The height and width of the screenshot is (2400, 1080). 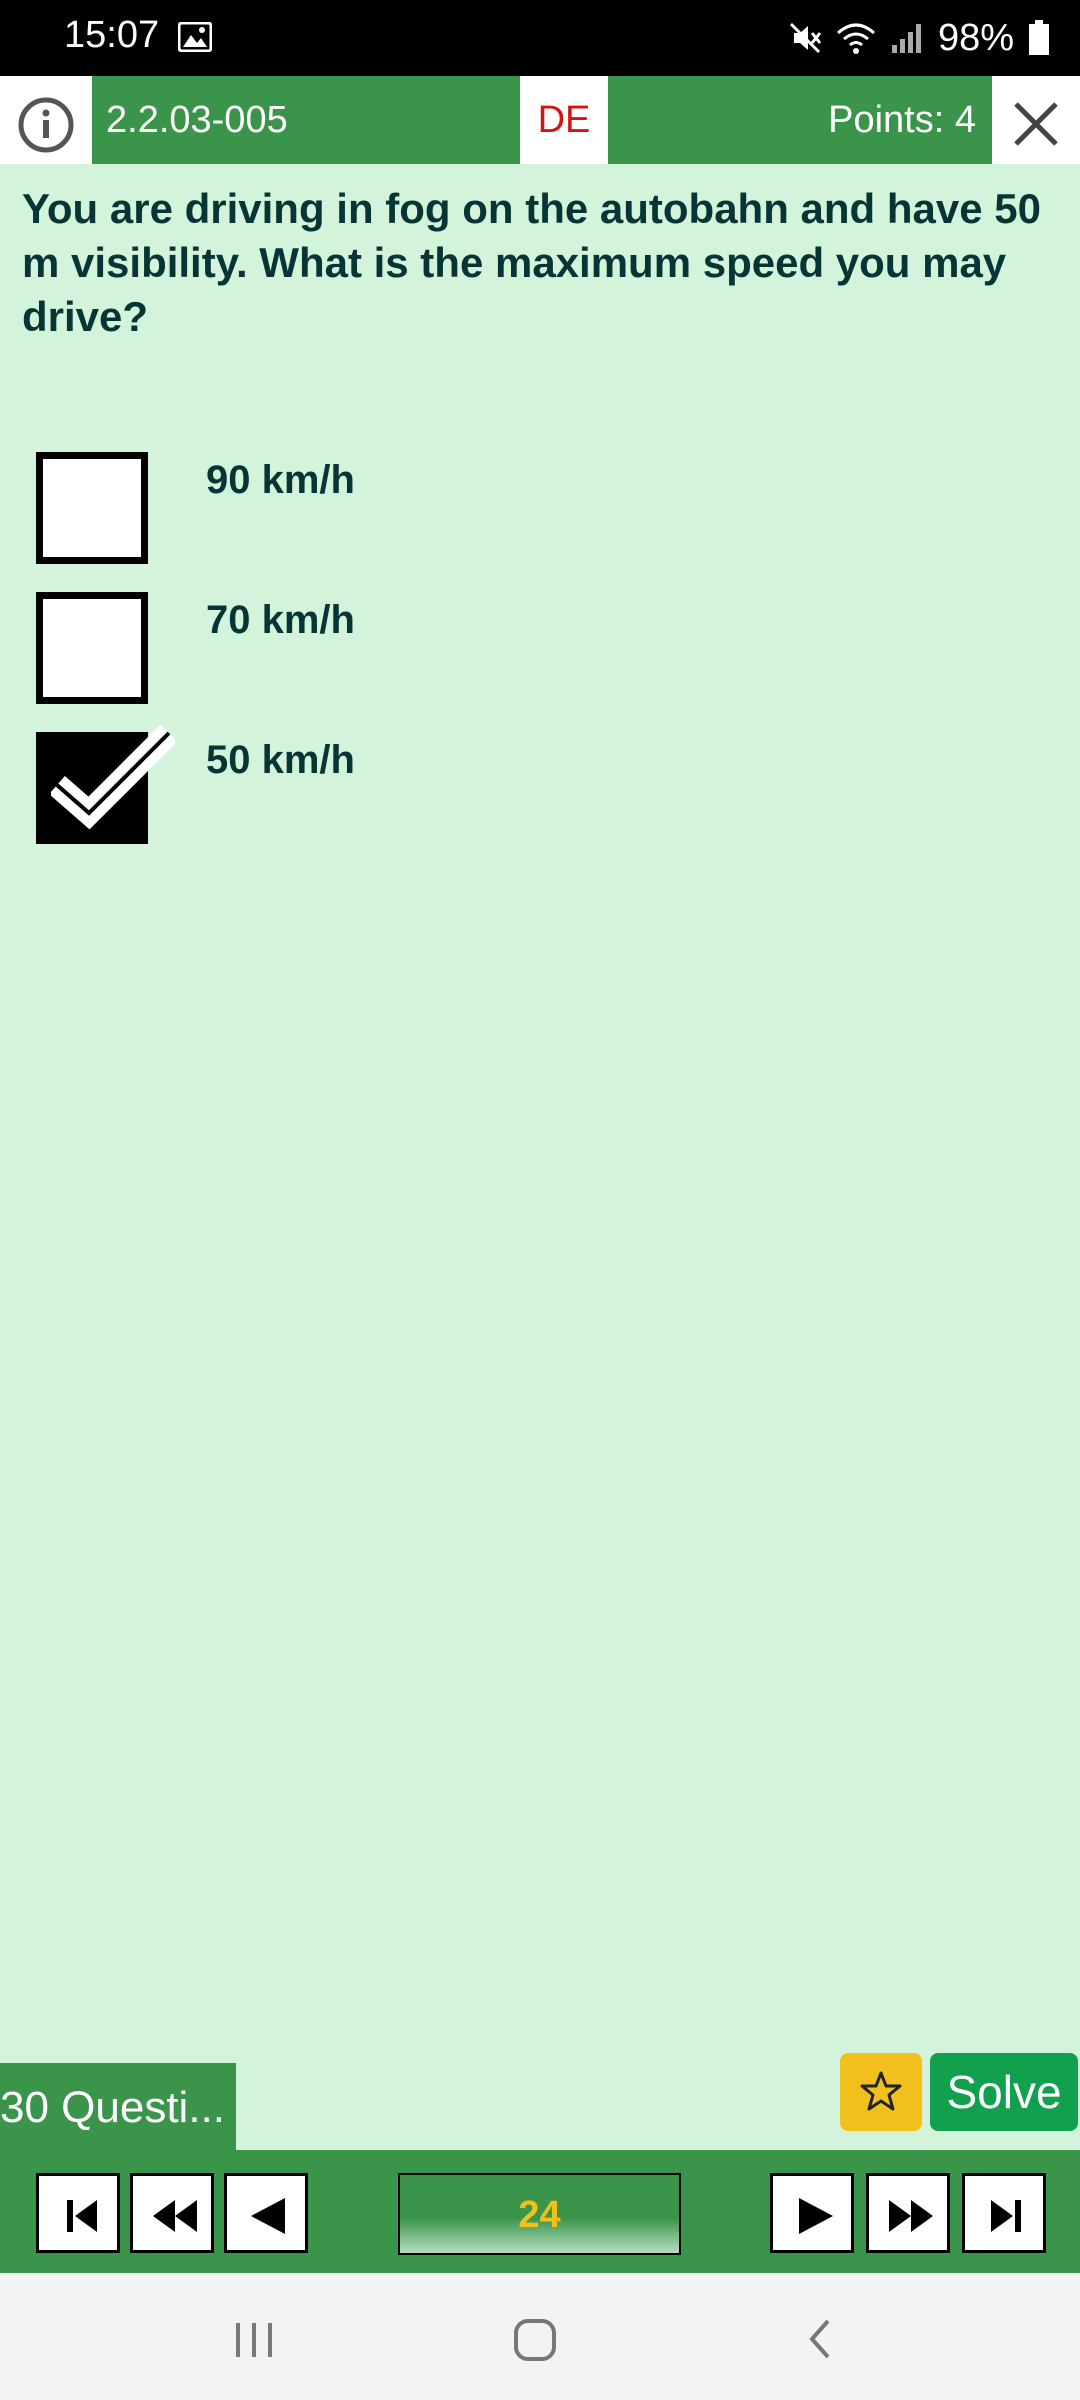 I want to click on answer-checkbox-checked, so click(x=105, y=784).